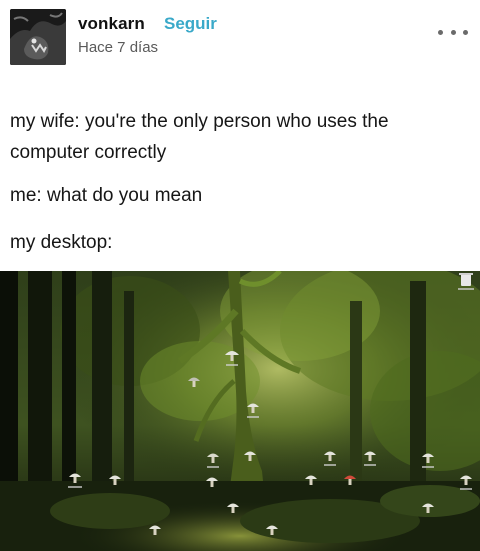  I want to click on follow-button: Seguir, so click(190, 24).